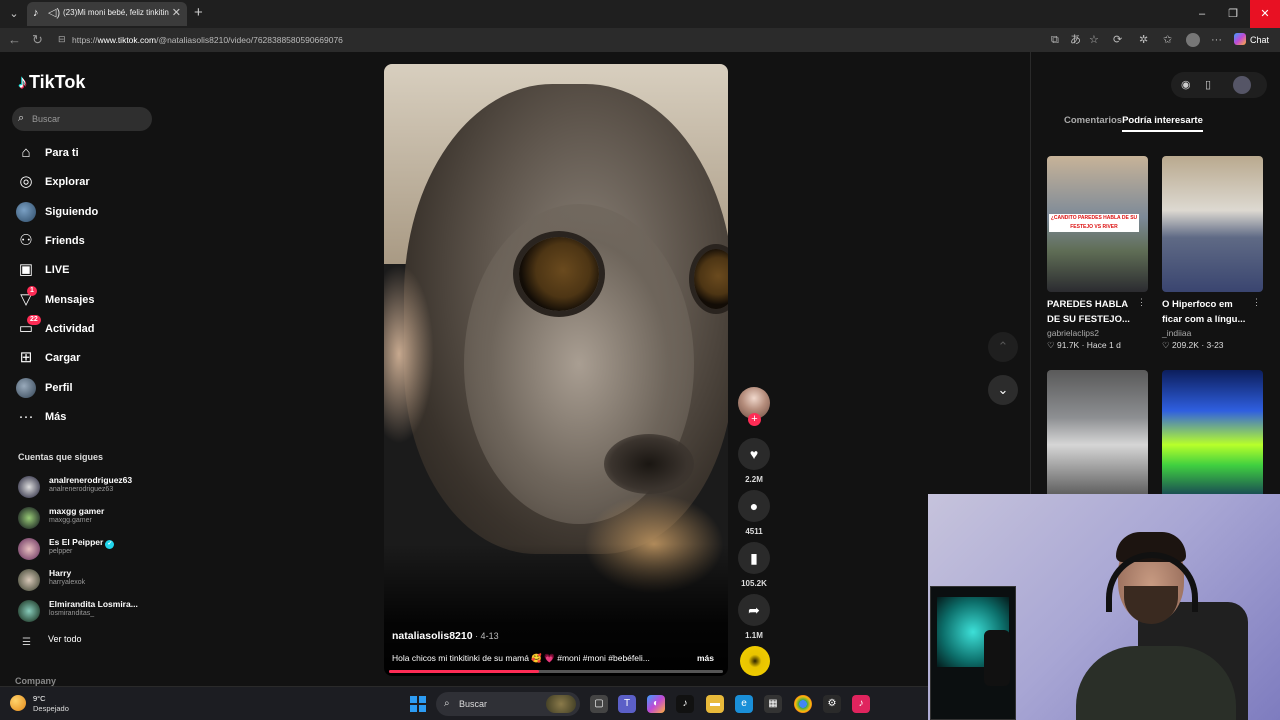 Image resolution: width=1280 pixels, height=720 pixels. What do you see at coordinates (1143, 40) in the screenshot?
I see `extensions-icon: ✲` at bounding box center [1143, 40].